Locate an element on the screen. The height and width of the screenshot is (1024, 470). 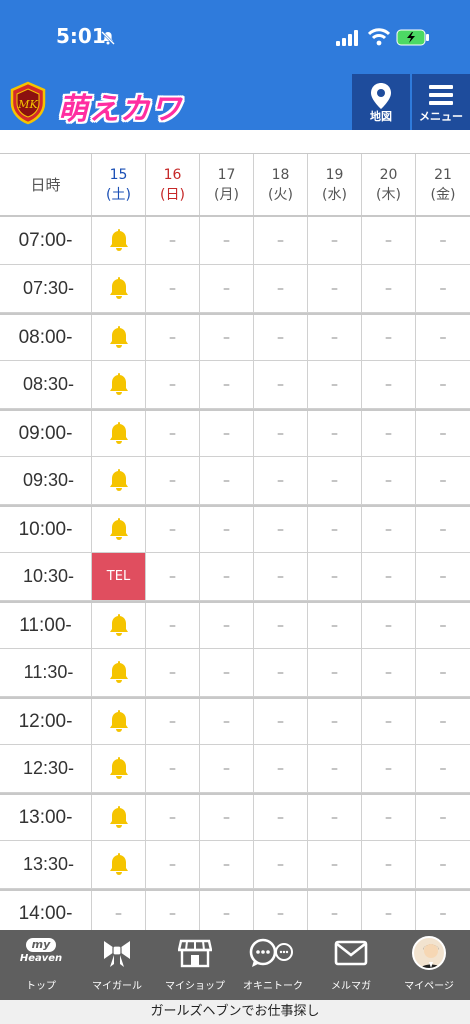
nav-top: my Heaven トップ is located at coordinates (41, 965).